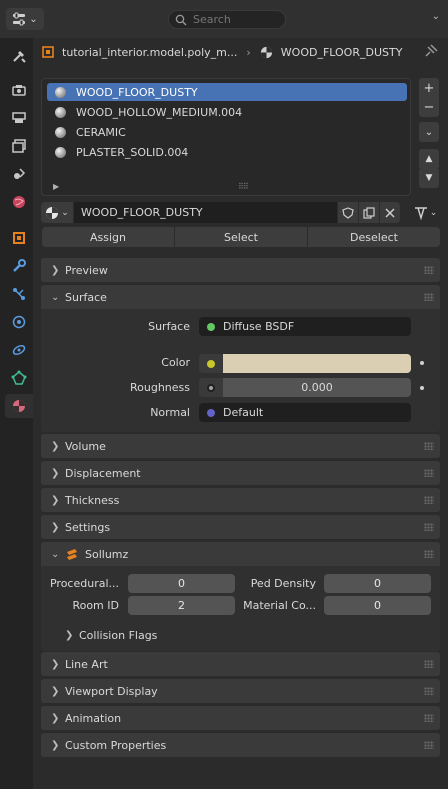 Image resolution: width=448 pixels, height=789 pixels. Describe the element at coordinates (137, 92) in the screenshot. I see `slot-name: WOOD_FLOOR_DUSTY` at that location.